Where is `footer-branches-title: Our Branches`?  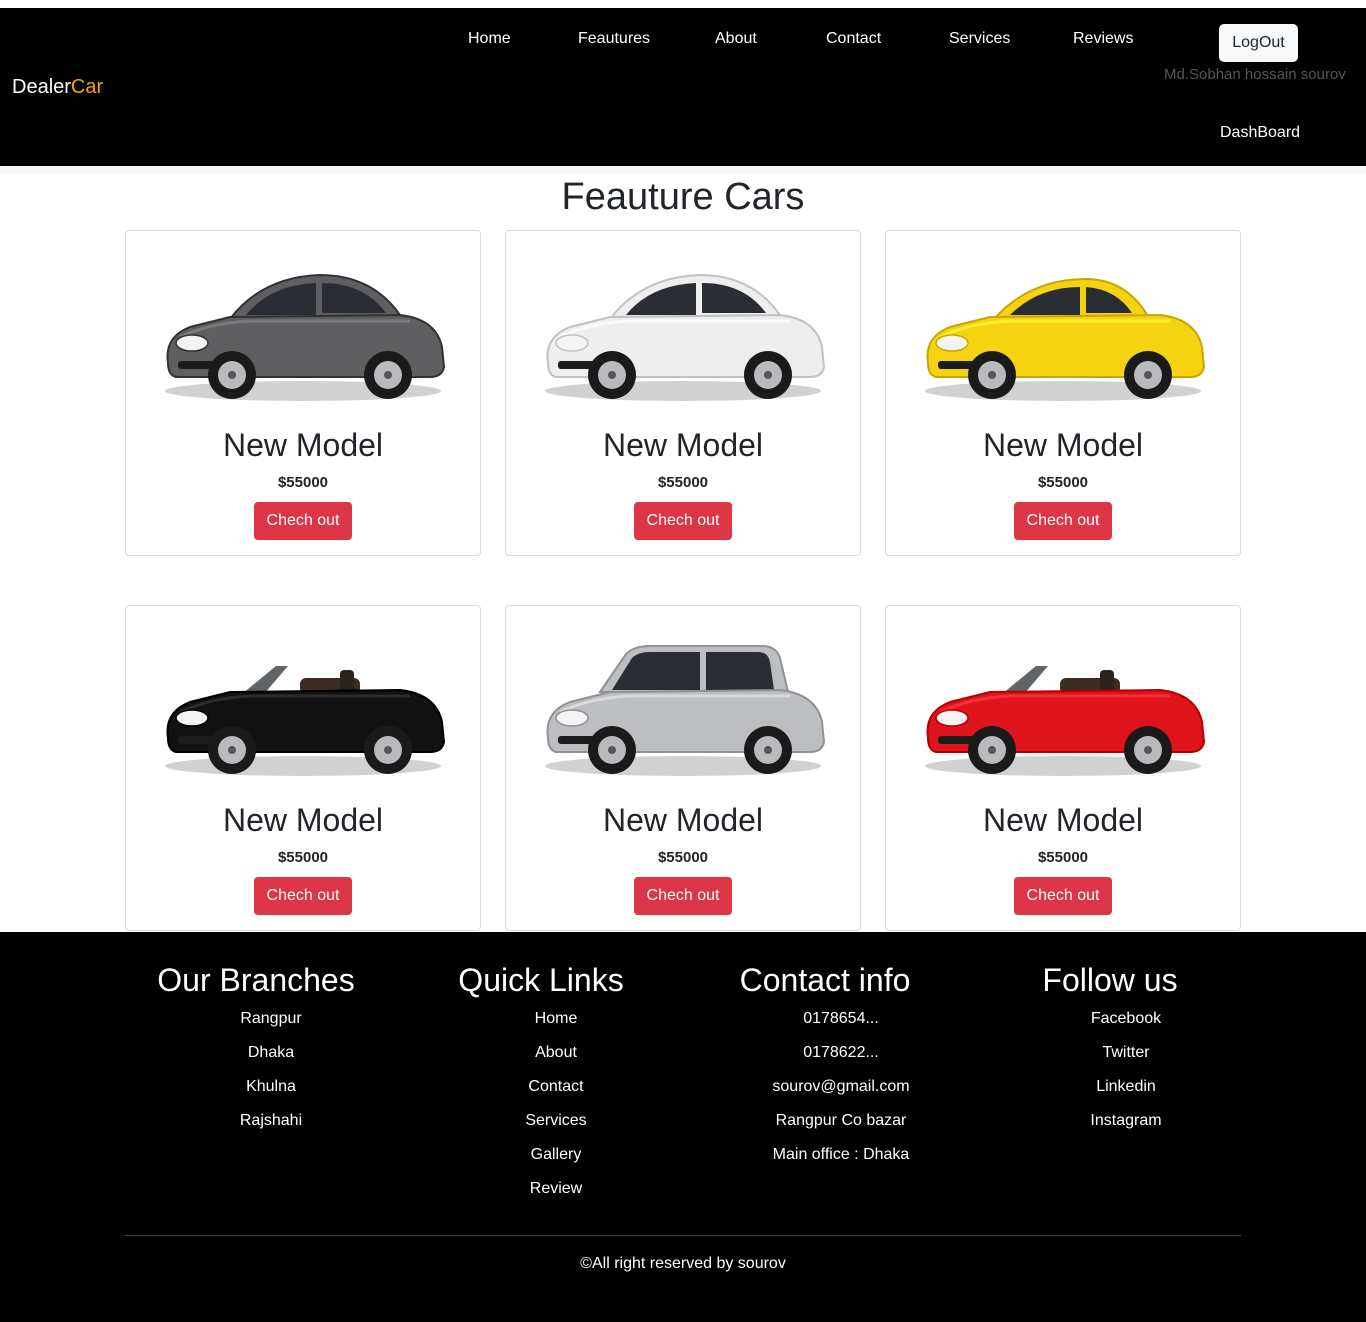 footer-branches-title: Our Branches is located at coordinates (256, 980).